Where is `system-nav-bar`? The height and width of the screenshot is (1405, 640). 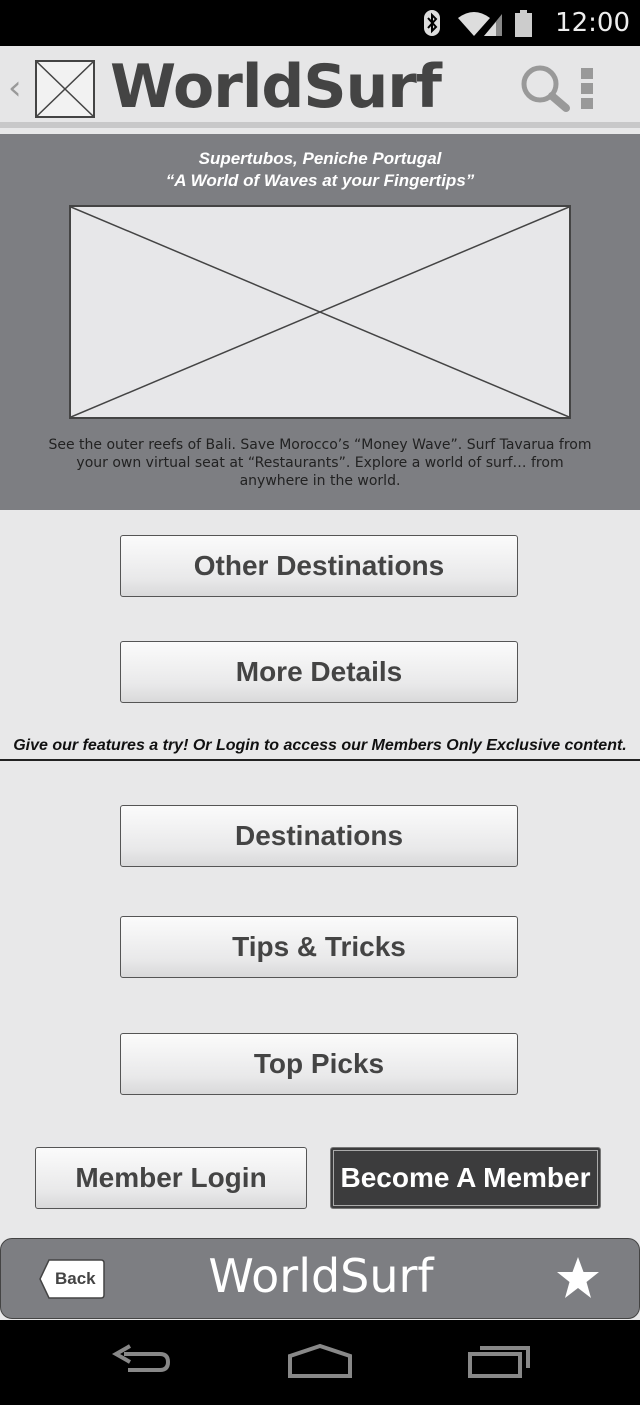 system-nav-bar is located at coordinates (320, 1362).